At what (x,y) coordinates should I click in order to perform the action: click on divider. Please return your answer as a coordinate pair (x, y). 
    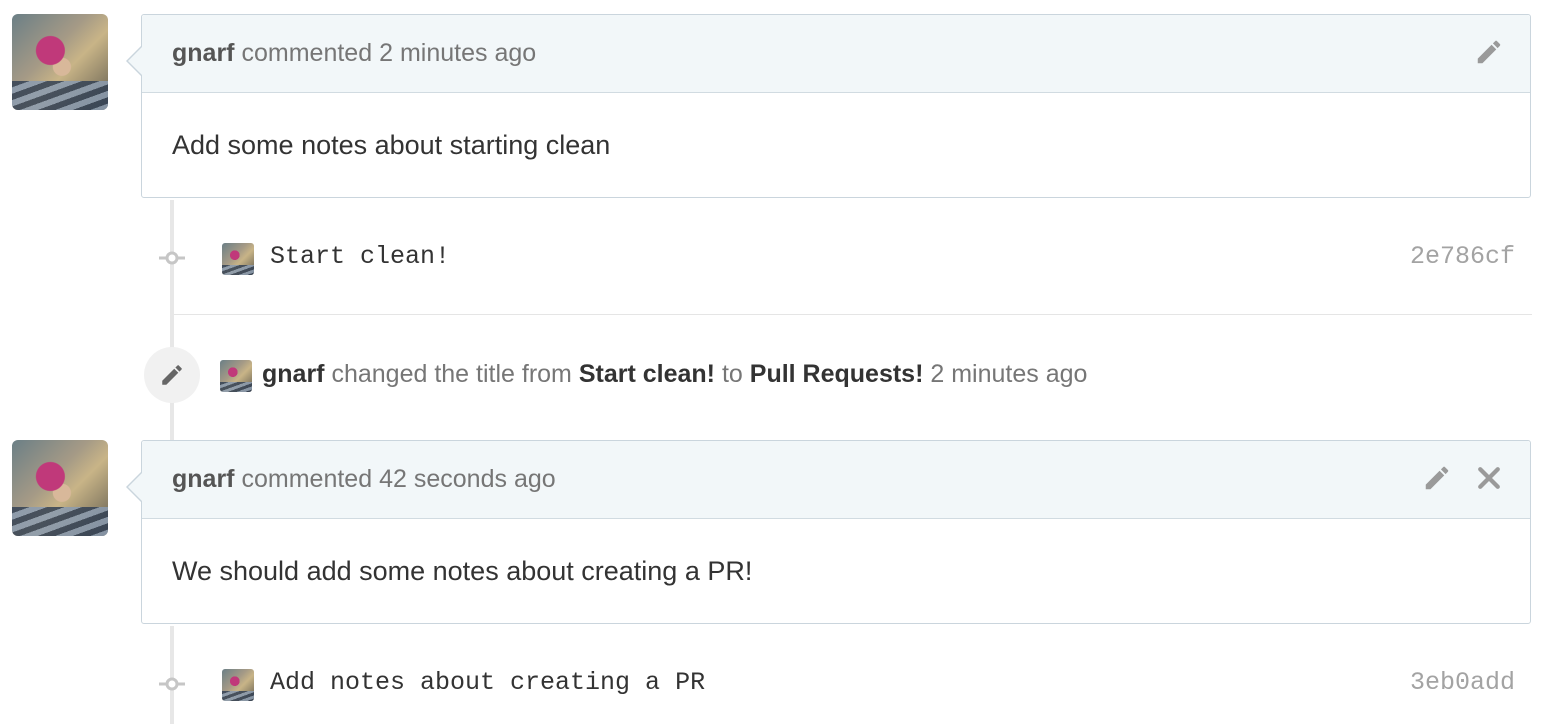
    Looking at the image, I should click on (853, 314).